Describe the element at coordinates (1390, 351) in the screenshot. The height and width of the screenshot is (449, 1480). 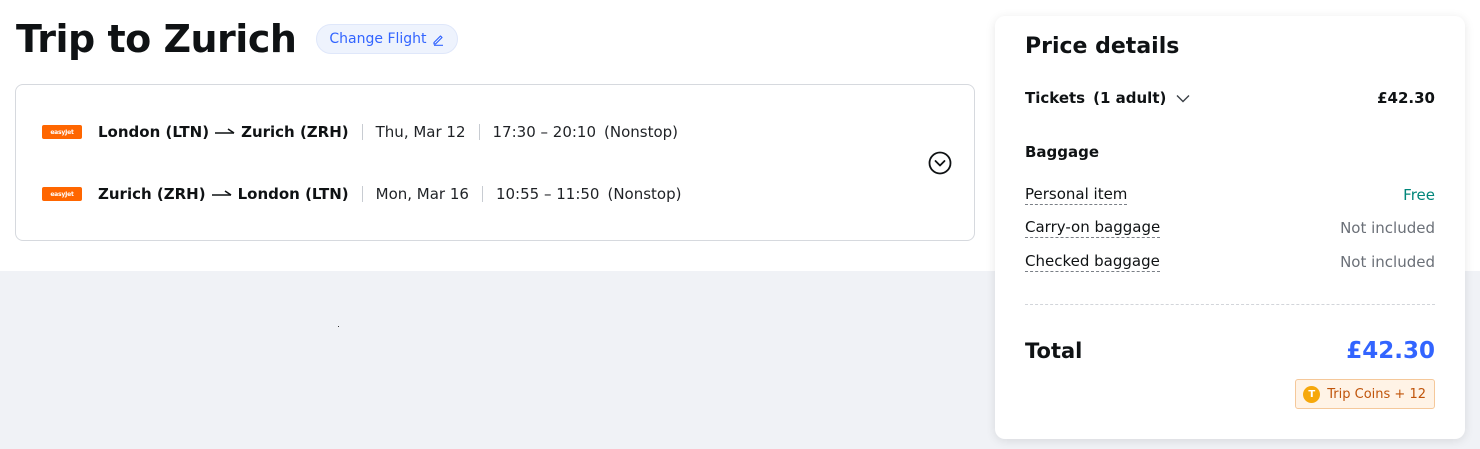
I see `total-price: £42.30` at that location.